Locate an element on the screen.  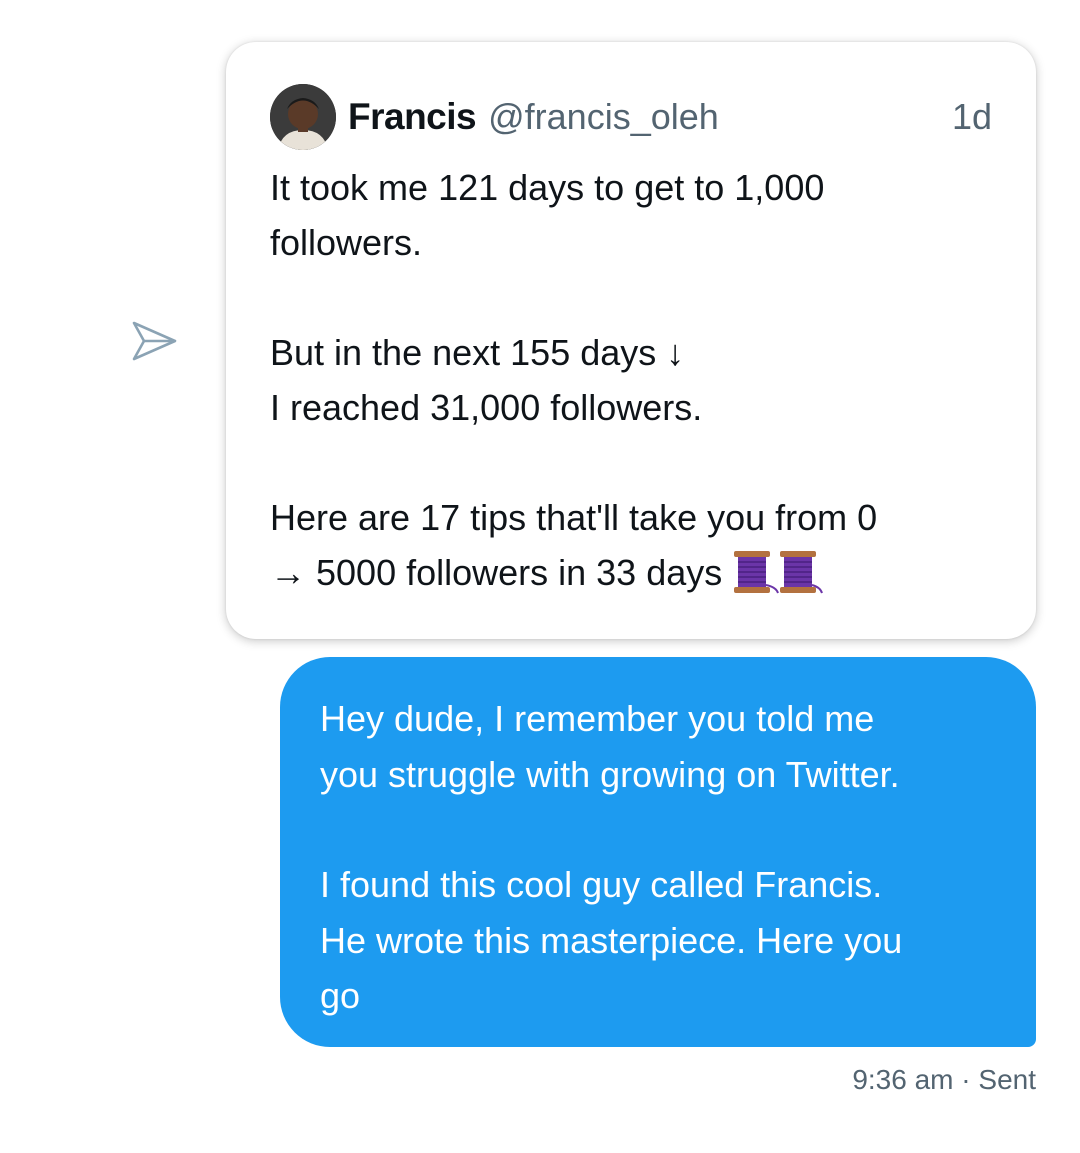
message-line: I found this cool guy called Francis. is located at coordinates (601, 884).